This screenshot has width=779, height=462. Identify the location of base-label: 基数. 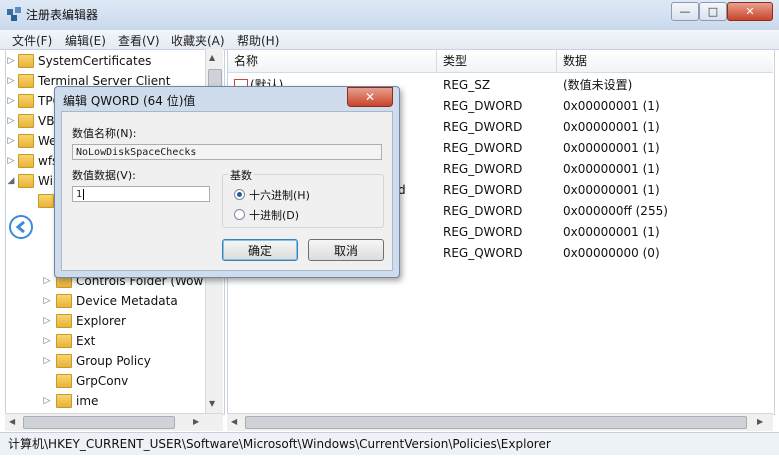
(241, 175).